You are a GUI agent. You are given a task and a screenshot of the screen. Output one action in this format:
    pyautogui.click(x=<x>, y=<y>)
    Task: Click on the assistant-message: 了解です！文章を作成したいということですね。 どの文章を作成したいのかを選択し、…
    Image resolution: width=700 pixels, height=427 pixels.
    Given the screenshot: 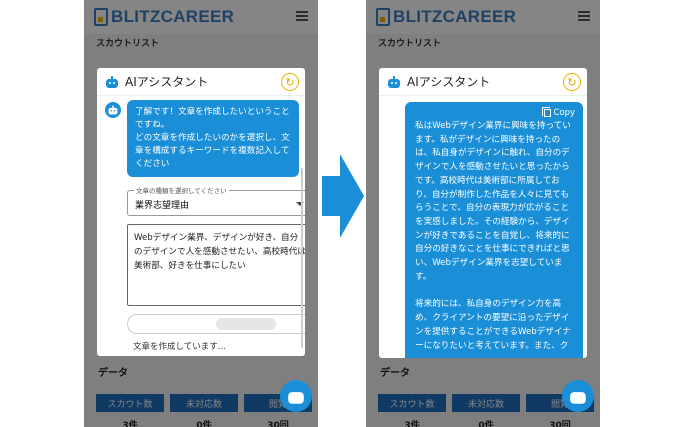 What is the action you would take?
    pyautogui.click(x=213, y=138)
    